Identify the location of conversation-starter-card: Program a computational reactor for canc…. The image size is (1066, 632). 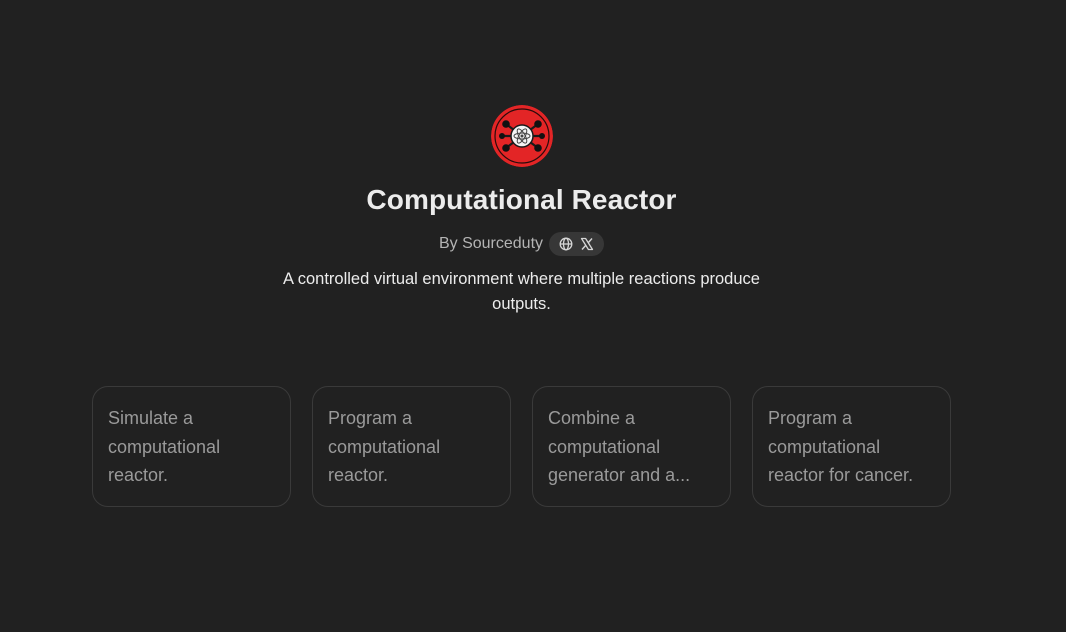
(851, 446).